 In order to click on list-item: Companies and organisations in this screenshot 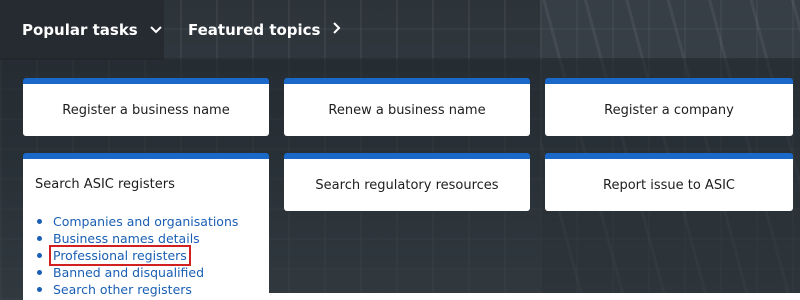, I will do `click(153, 221)`.